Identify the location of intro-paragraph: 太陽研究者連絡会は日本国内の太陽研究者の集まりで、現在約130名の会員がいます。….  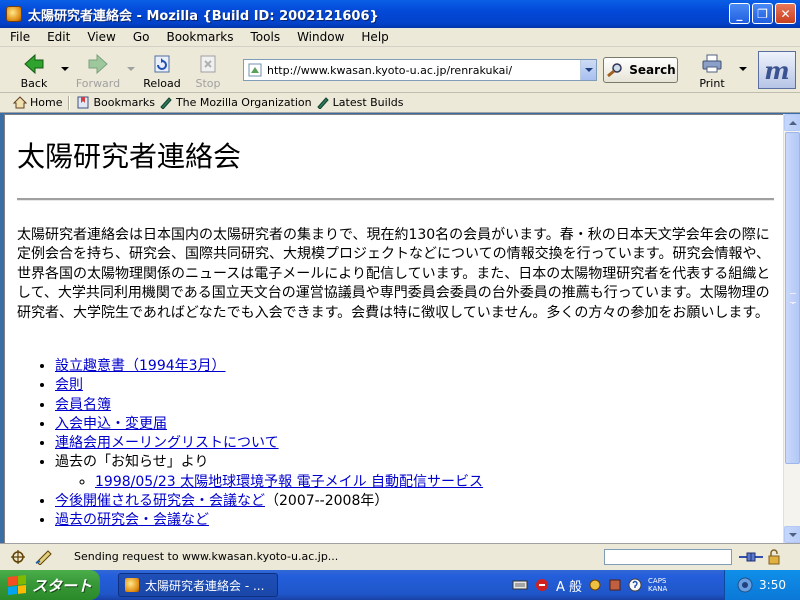
(394, 274).